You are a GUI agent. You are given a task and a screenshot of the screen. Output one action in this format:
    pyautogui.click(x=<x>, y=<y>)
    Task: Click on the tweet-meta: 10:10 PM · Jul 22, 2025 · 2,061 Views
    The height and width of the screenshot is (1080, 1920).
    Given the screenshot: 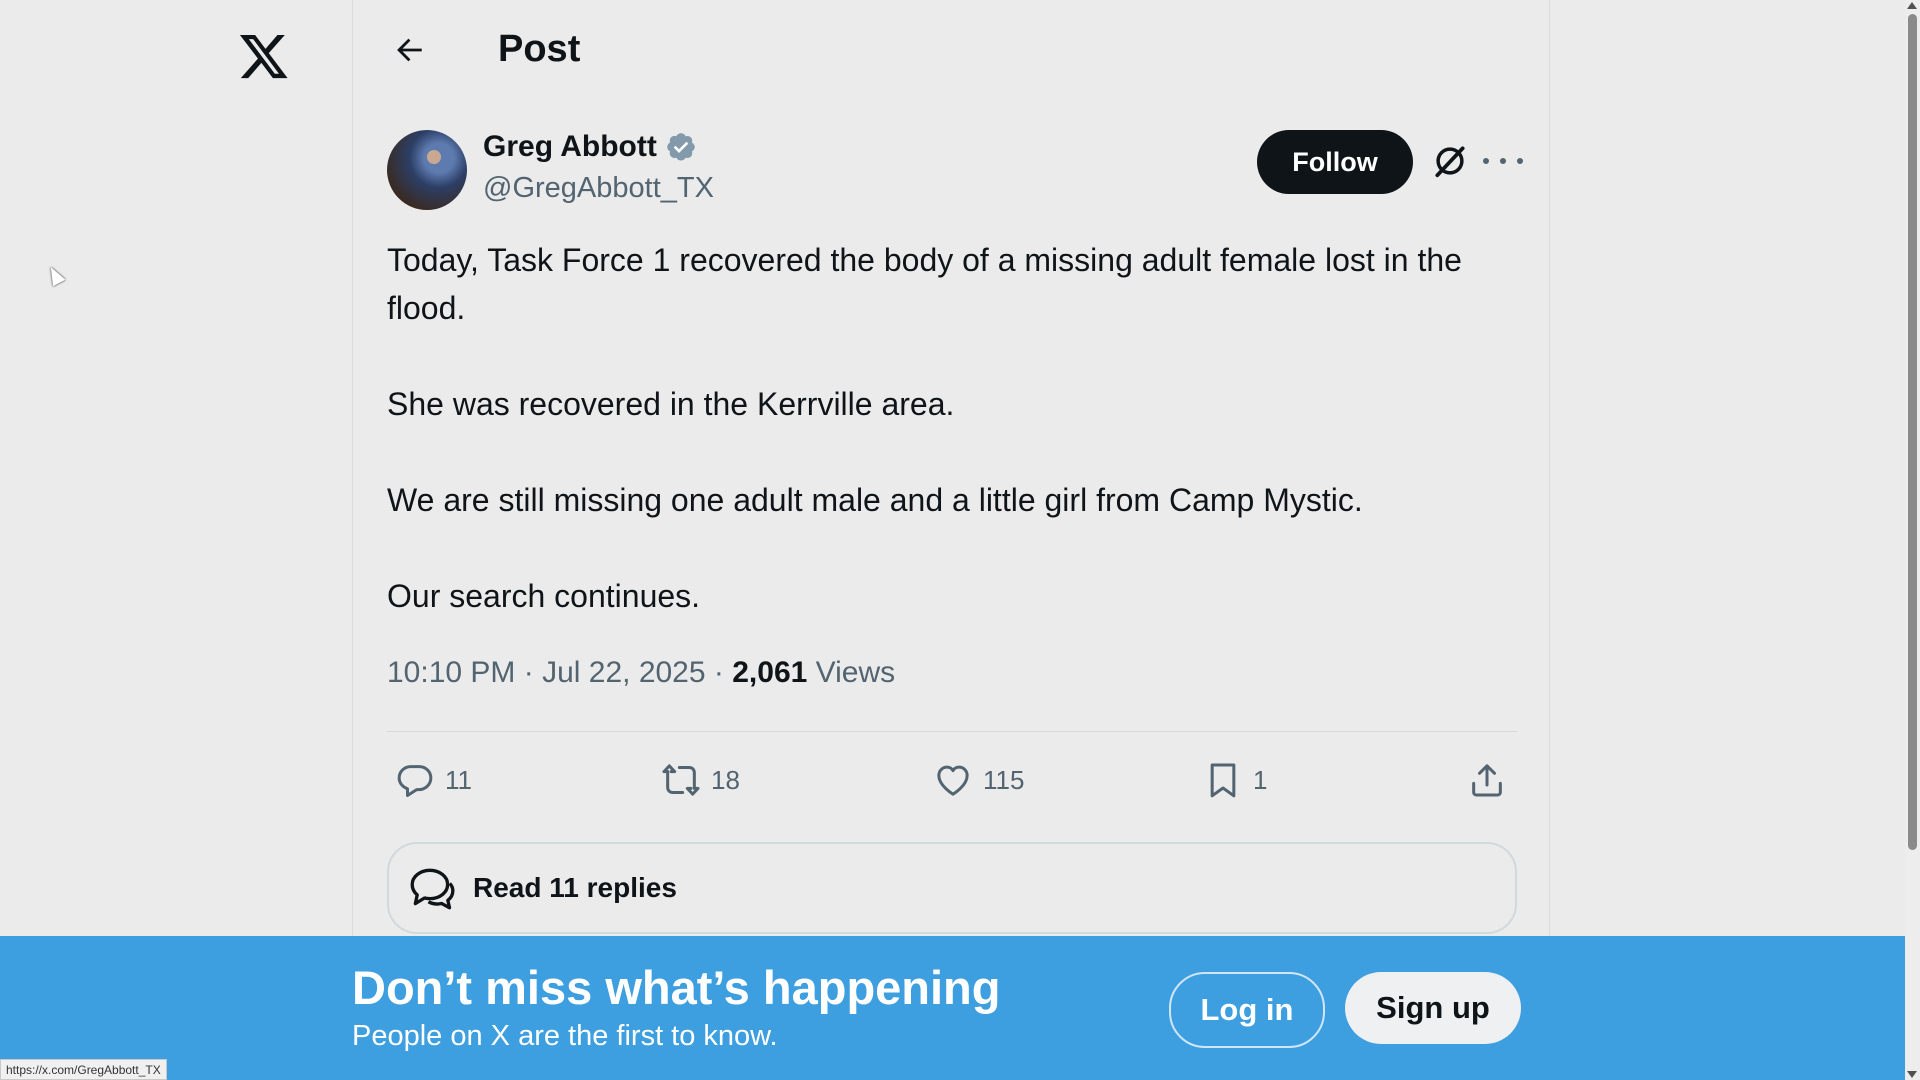 What is the action you would take?
    pyautogui.click(x=641, y=673)
    